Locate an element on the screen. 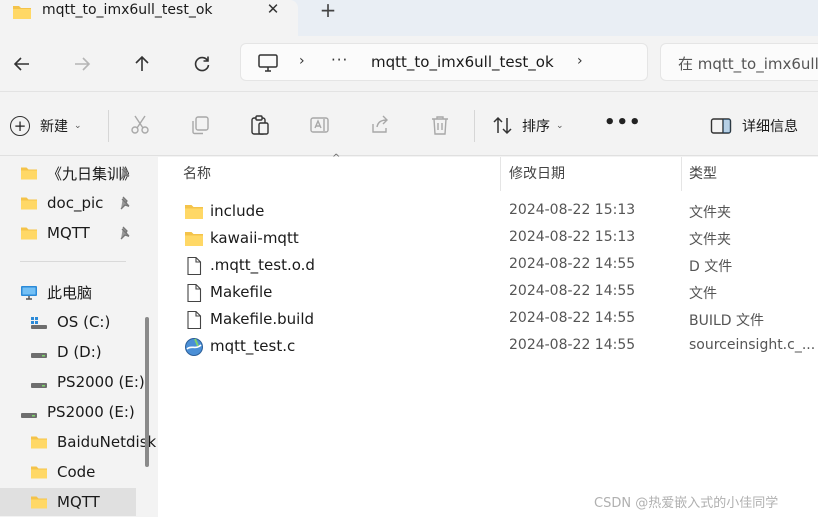  share-button is located at coordinates (380, 125).